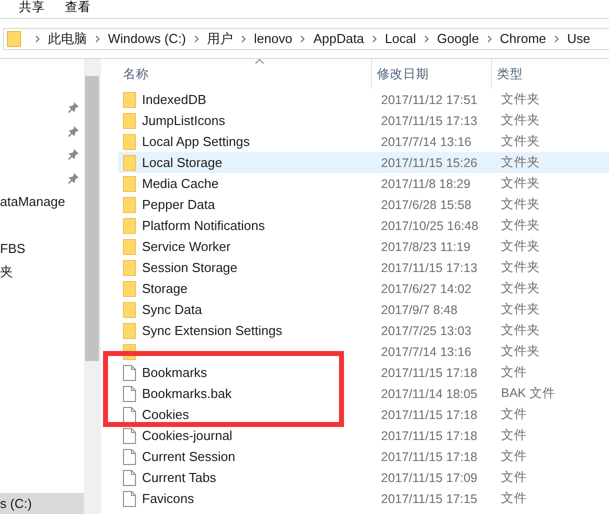 This screenshot has width=609, height=514. Describe the element at coordinates (32, 7) in the screenshot. I see `ribbon-tab: 共享` at that location.